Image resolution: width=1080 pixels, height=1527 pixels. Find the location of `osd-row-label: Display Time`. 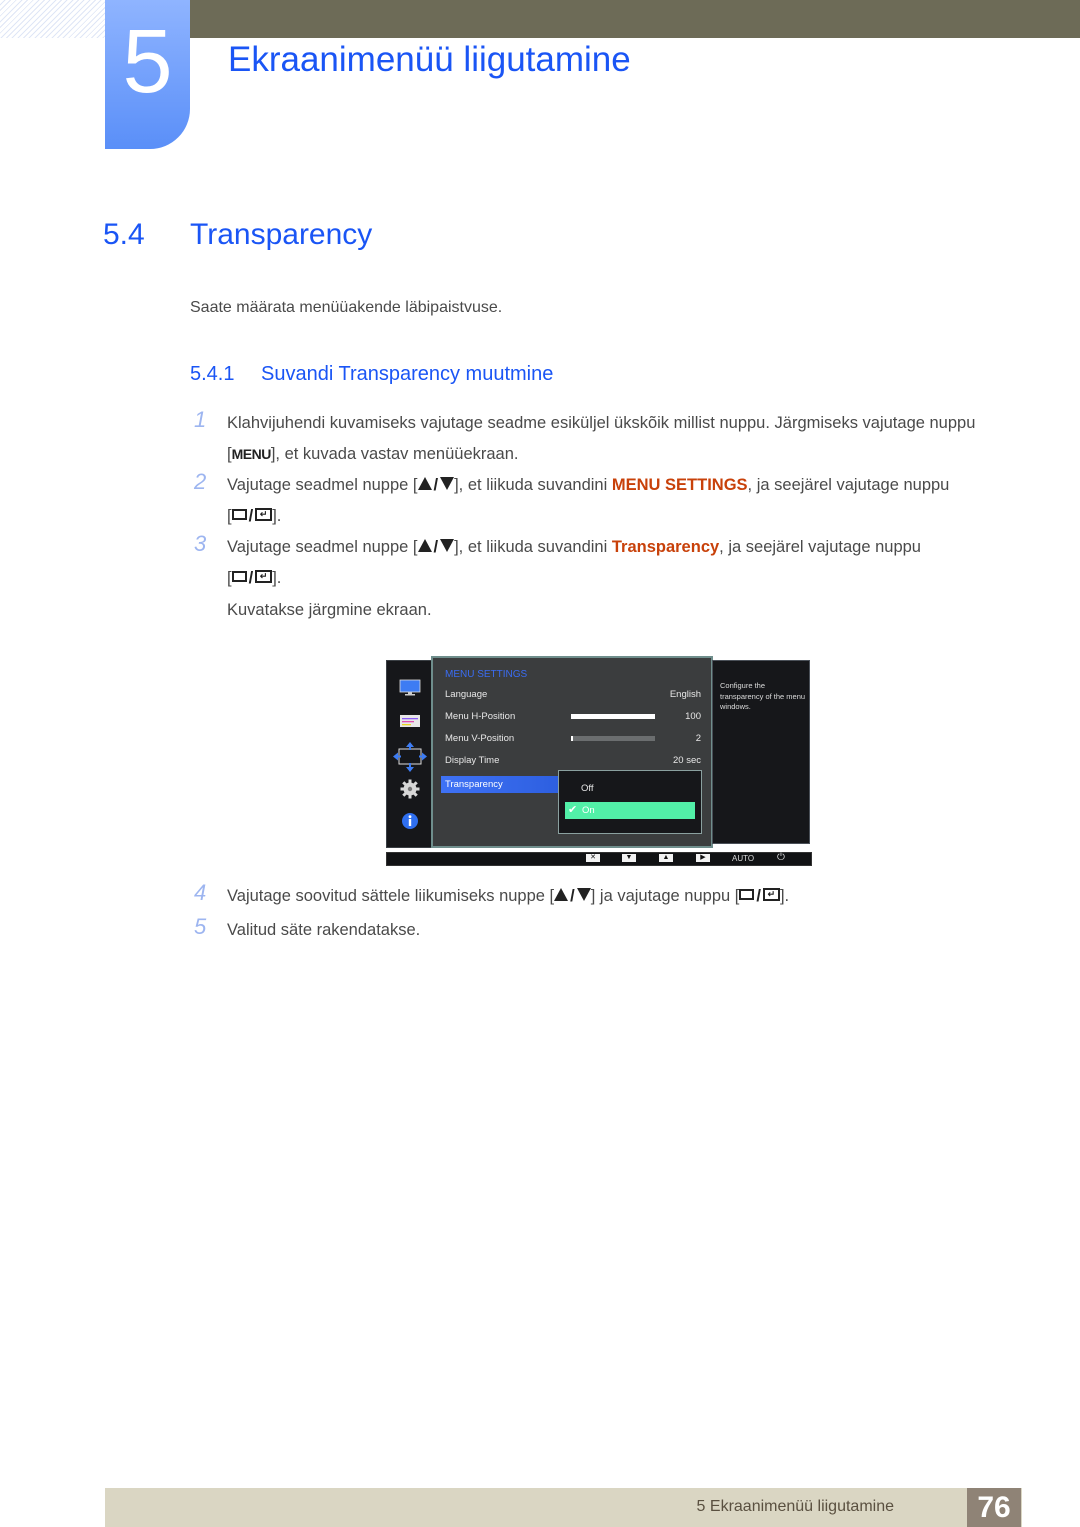

osd-row-label: Display Time is located at coordinates (472, 760).